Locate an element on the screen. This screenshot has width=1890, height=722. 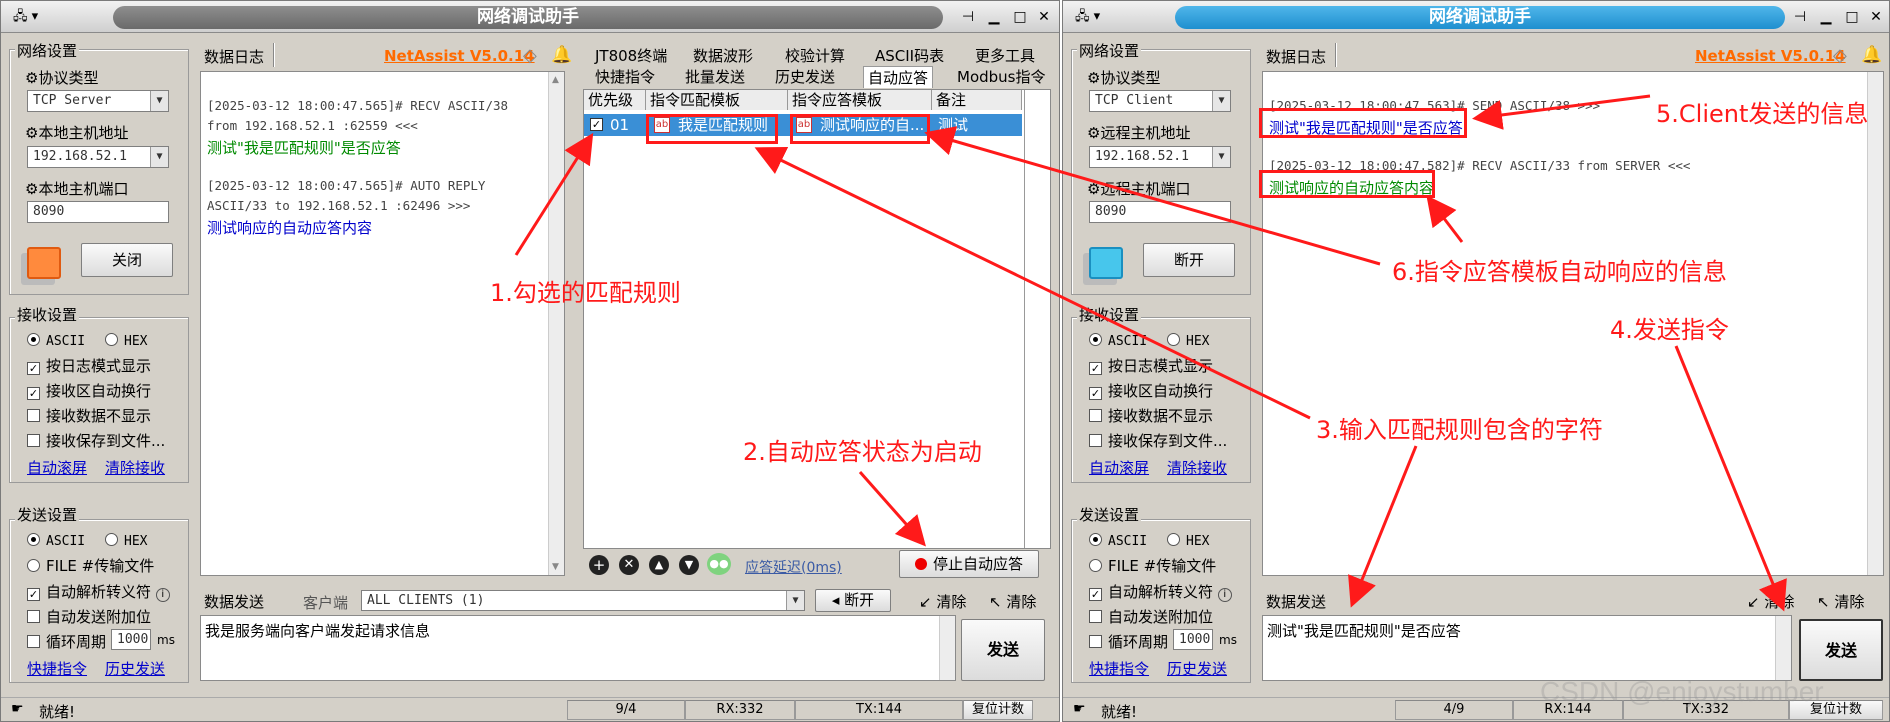
quick-commands-link: 快捷指令 is located at coordinates (57, 668).